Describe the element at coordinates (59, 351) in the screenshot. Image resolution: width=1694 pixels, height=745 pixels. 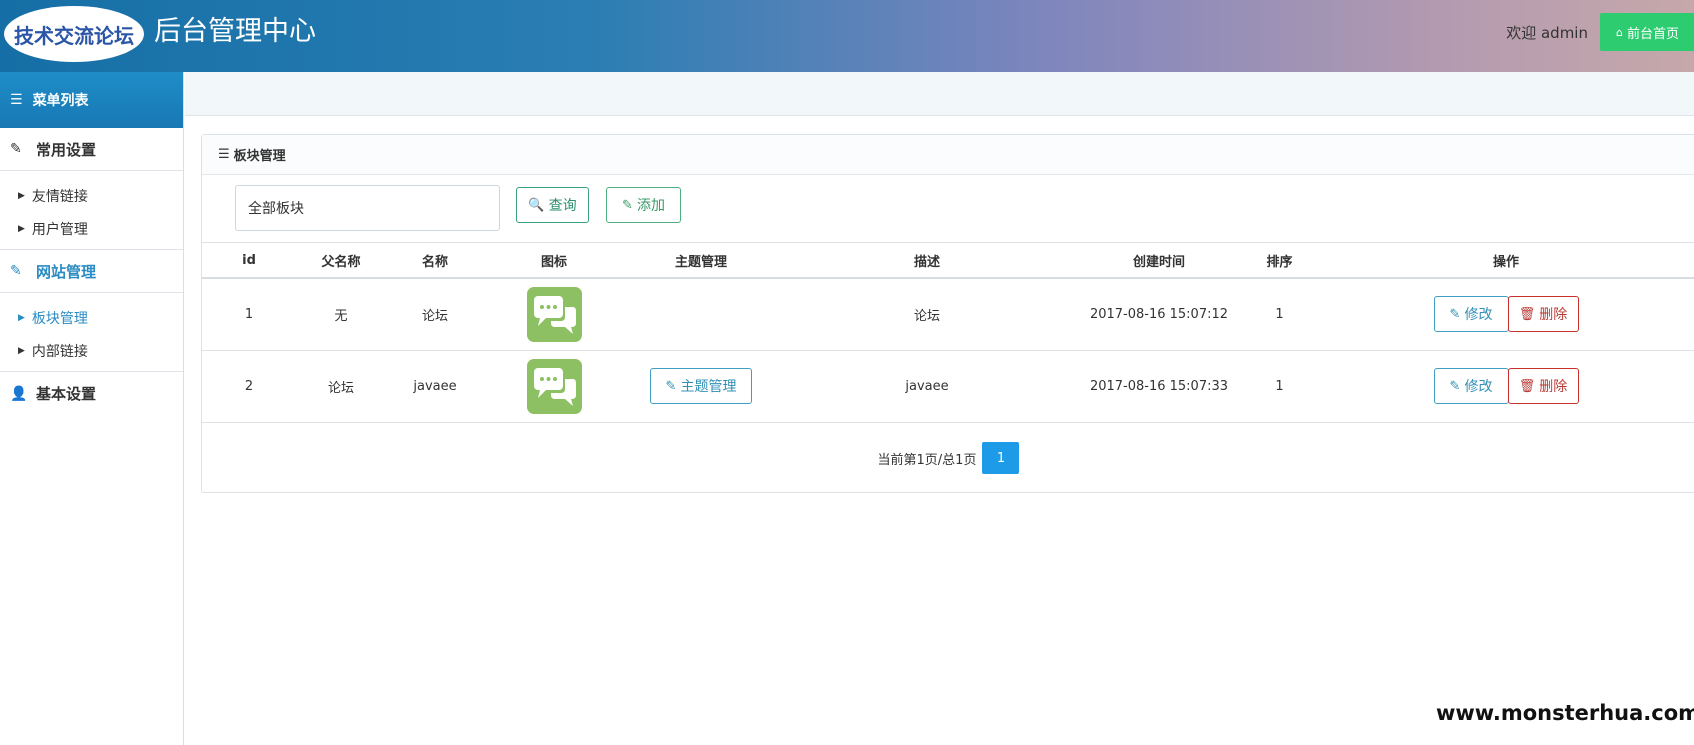
I see `sidebar-item-label: 内部链接` at that location.